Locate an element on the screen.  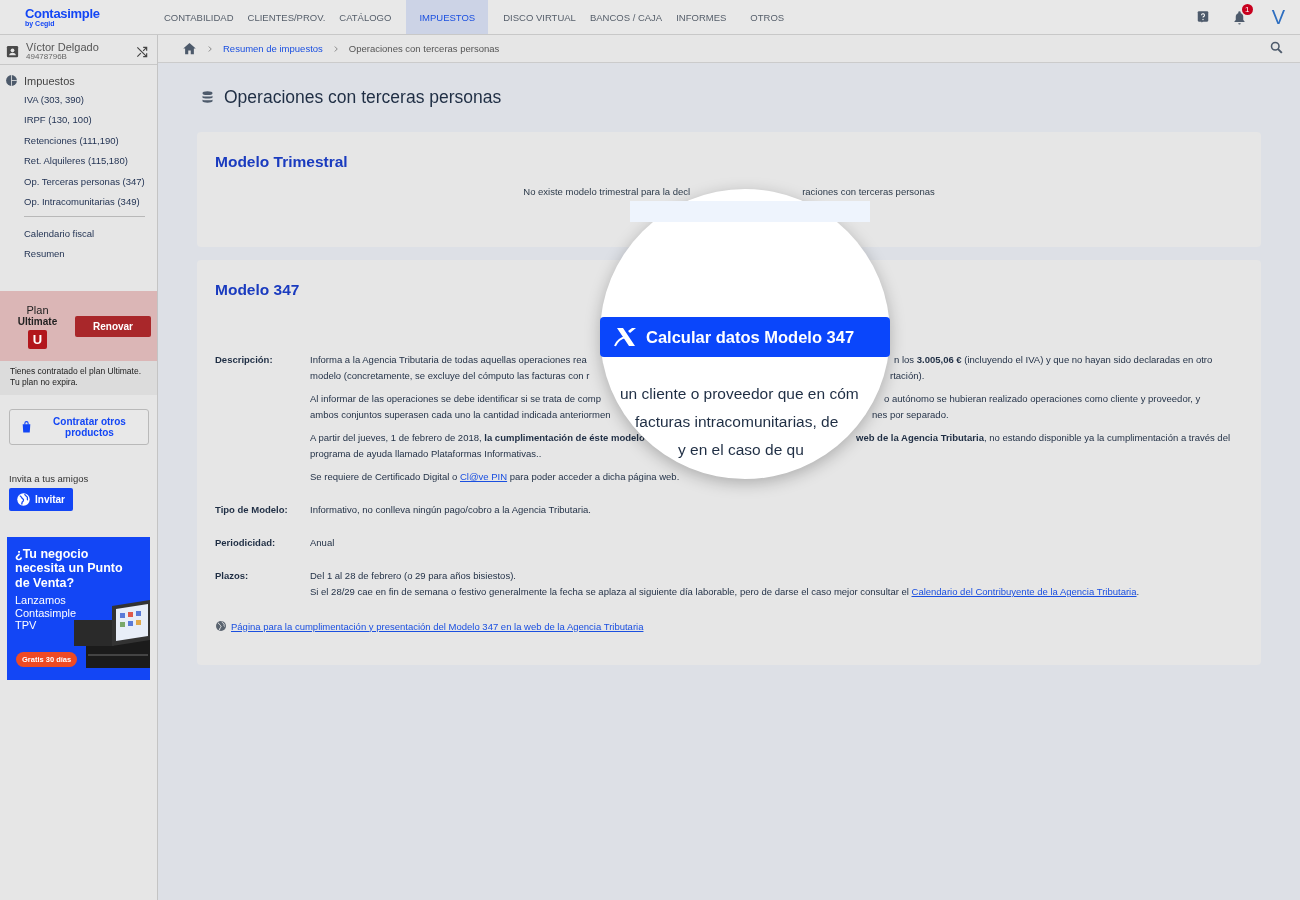
sidebar-item: Op. Intracomunitarias (349) is located at coordinates (78, 201).